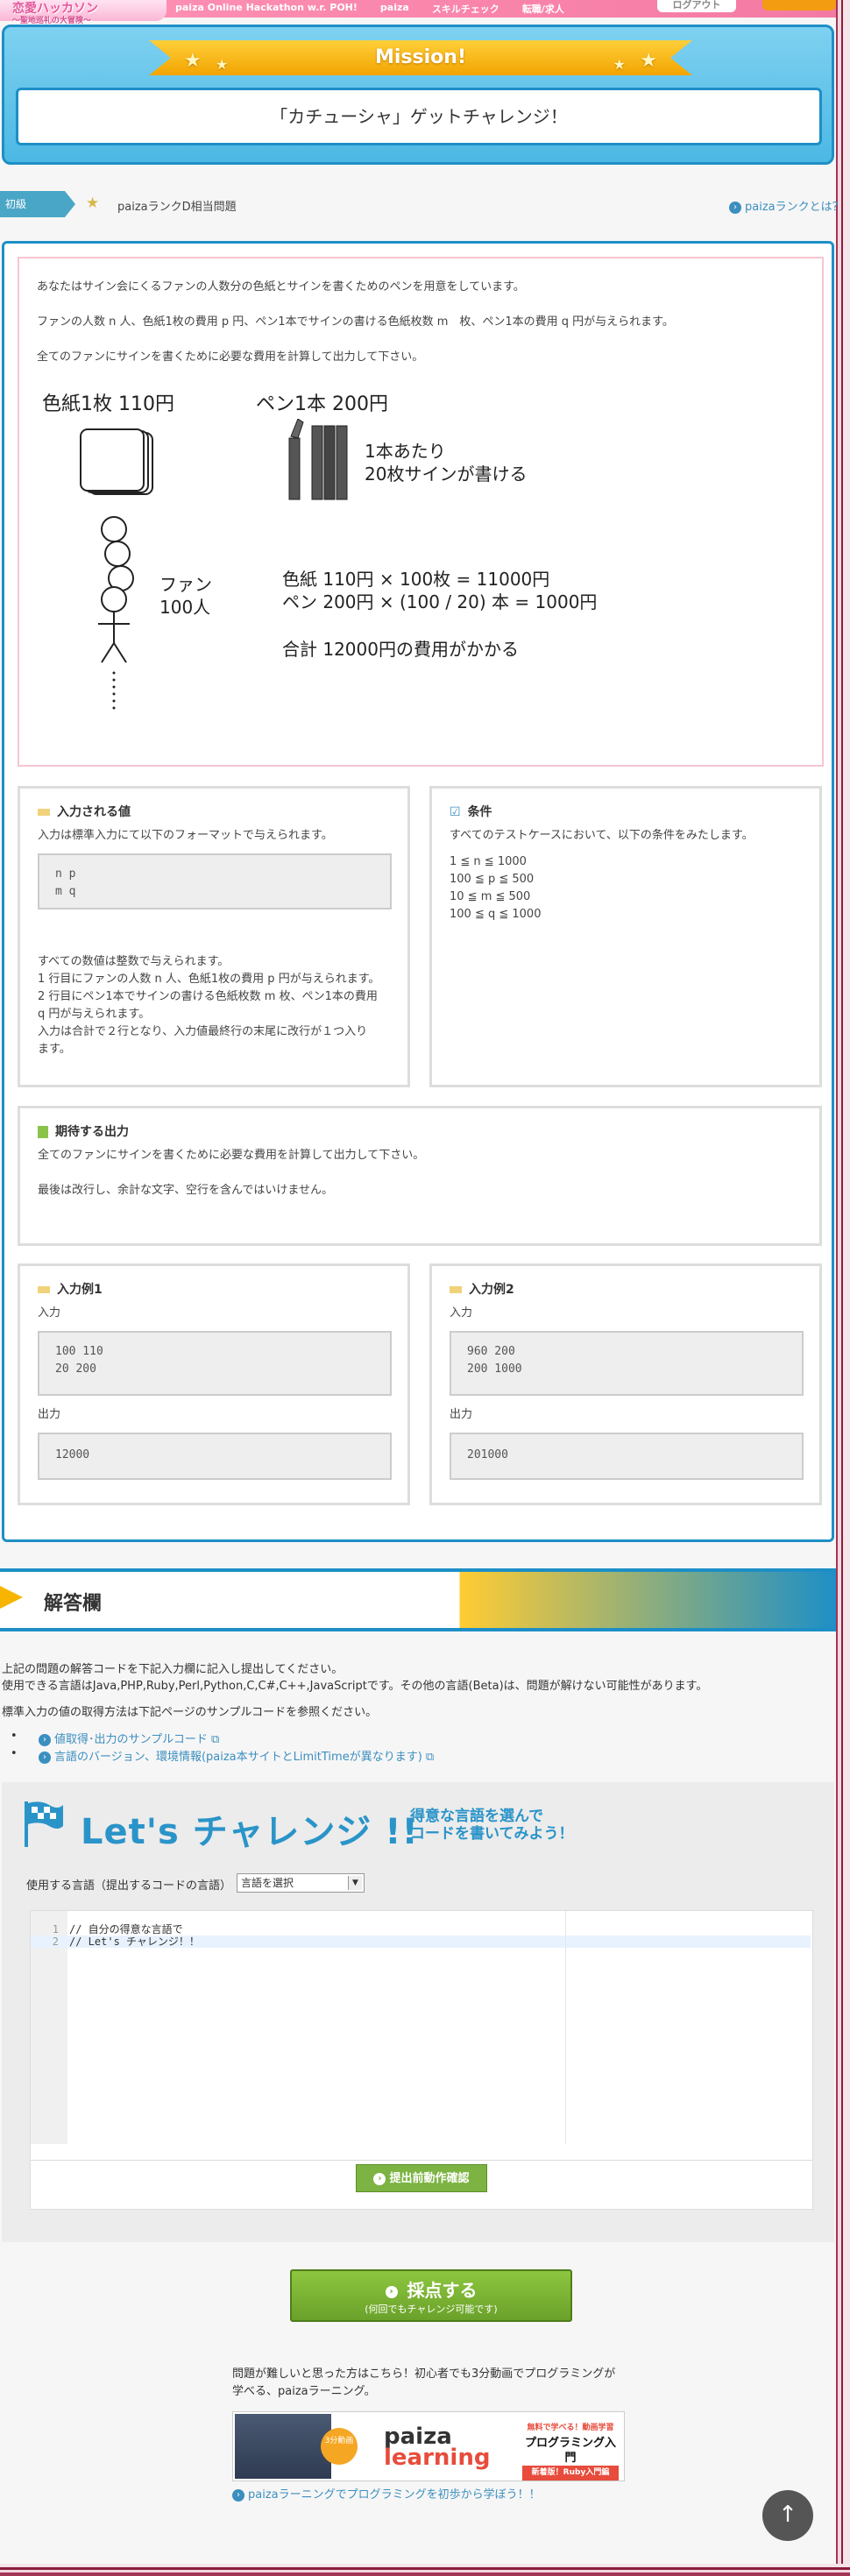 This screenshot has height=2576, width=850. Describe the element at coordinates (570, 2451) in the screenshot. I see `promo-main: プログラミング入門` at that location.